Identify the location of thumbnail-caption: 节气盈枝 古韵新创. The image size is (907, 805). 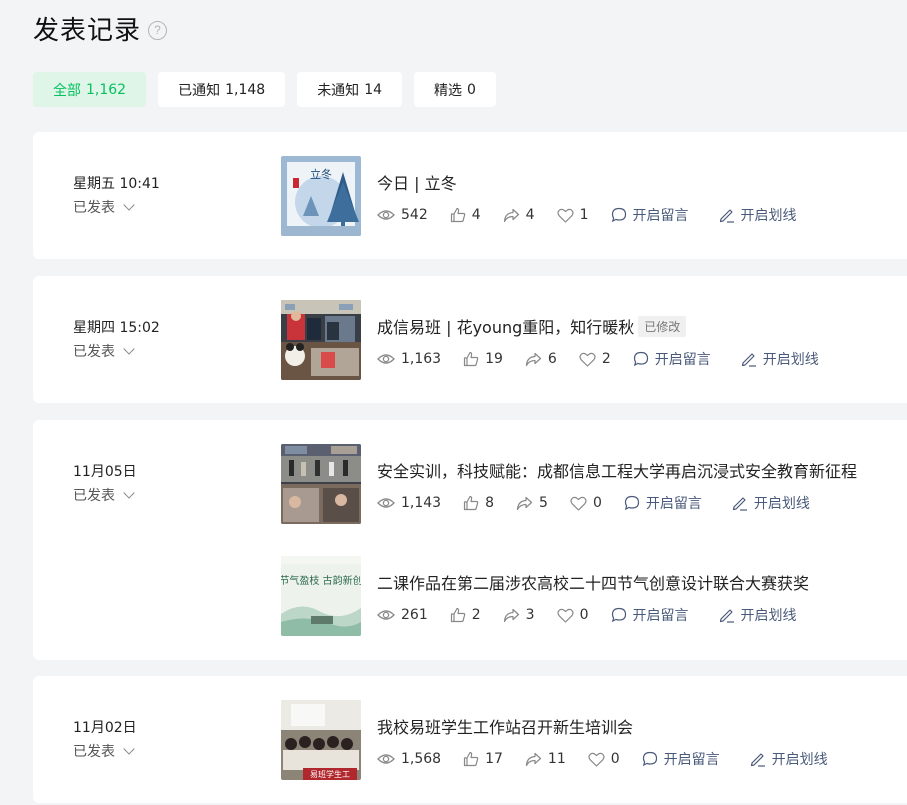
(321, 580).